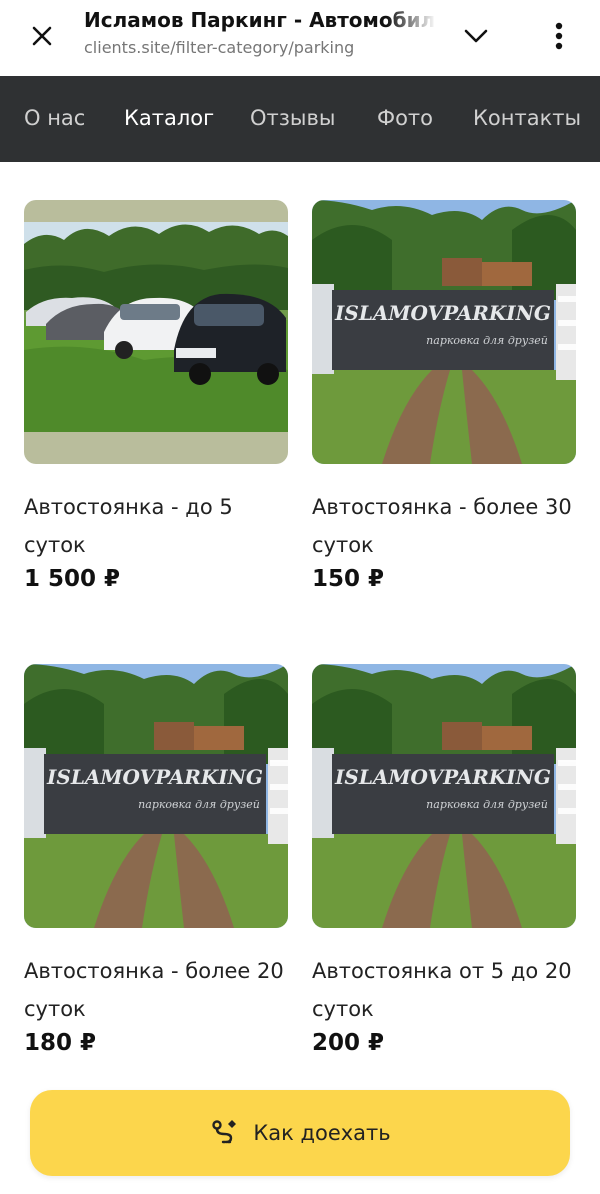  What do you see at coordinates (260, 47) in the screenshot?
I see `page-url: clients.site/filter-category/parking` at bounding box center [260, 47].